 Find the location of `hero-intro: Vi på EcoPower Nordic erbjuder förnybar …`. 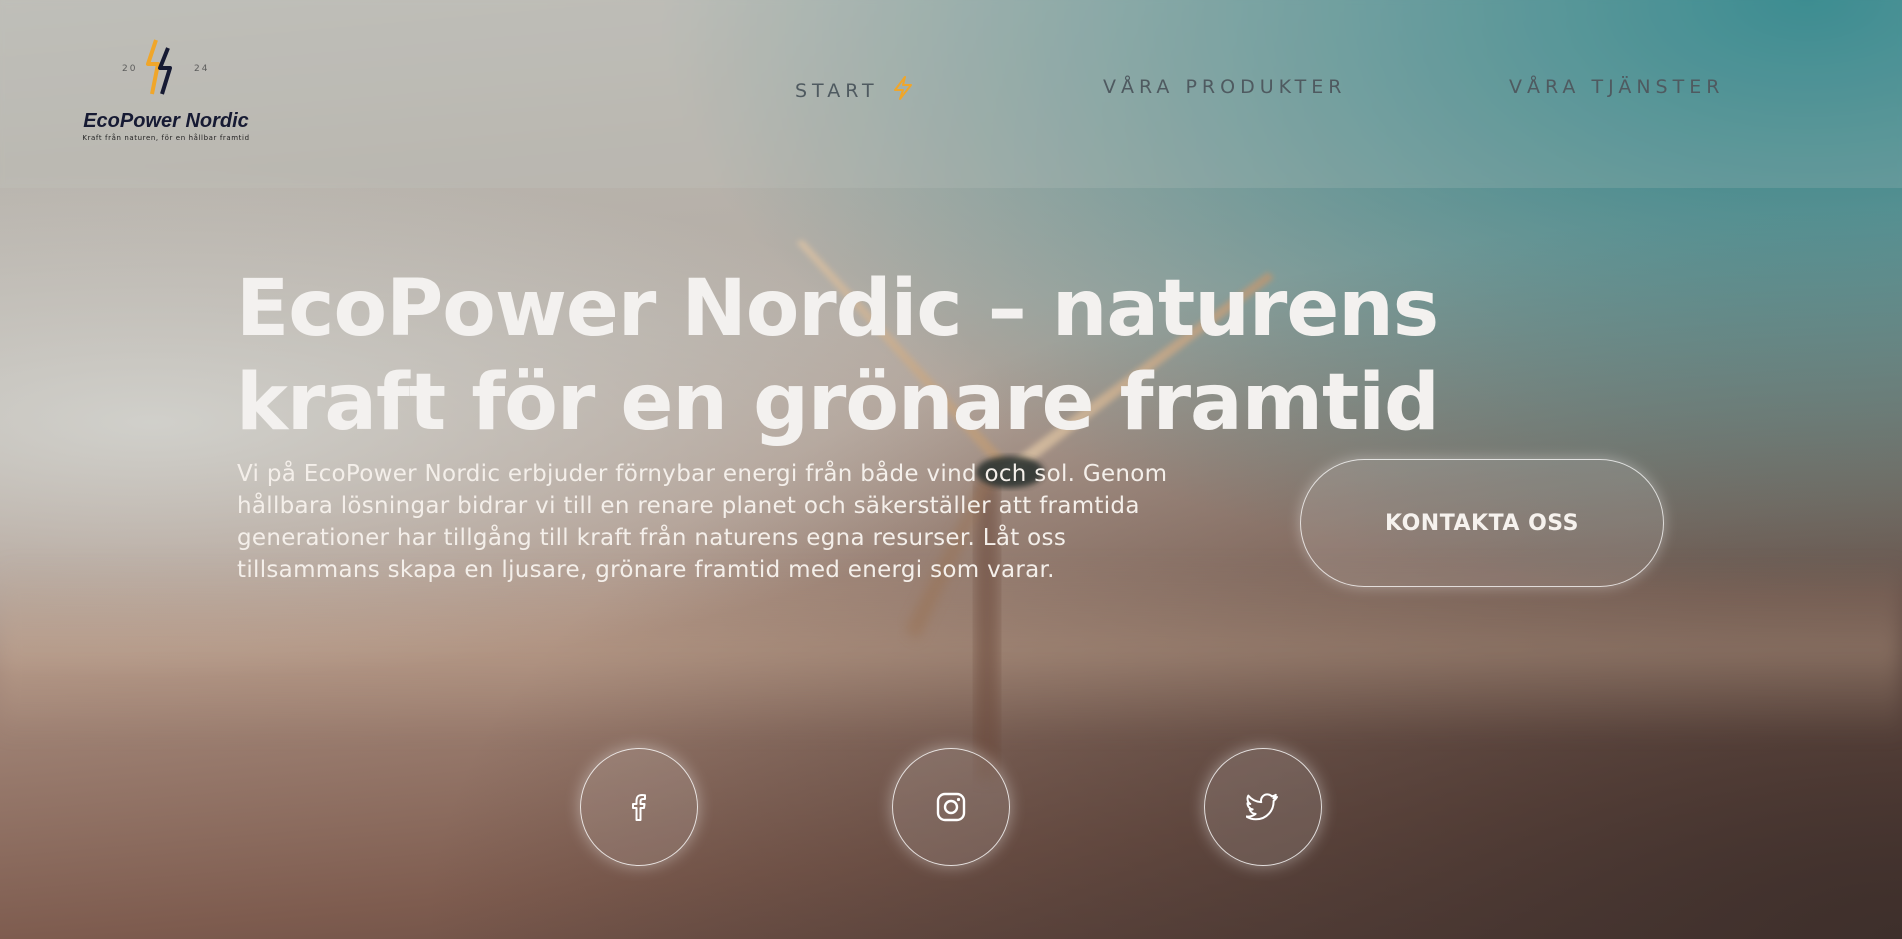

hero-intro: Vi på EcoPower Nordic erbjuder förnybar … is located at coordinates (702, 522).